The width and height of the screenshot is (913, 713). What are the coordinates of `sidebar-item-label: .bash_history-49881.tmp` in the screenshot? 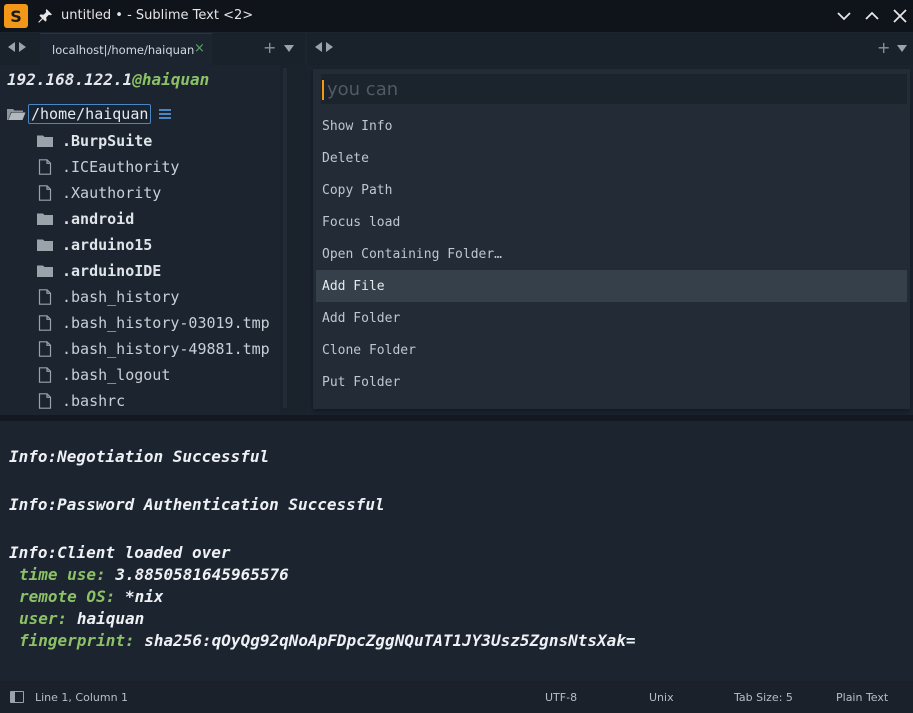 It's located at (166, 349).